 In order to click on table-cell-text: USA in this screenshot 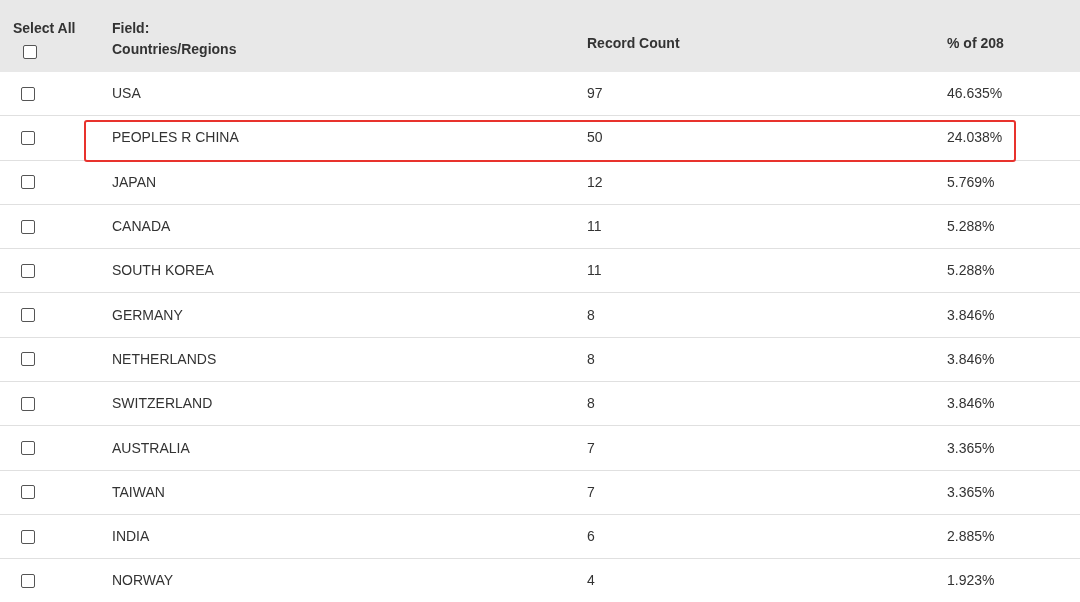, I will do `click(127, 94)`.